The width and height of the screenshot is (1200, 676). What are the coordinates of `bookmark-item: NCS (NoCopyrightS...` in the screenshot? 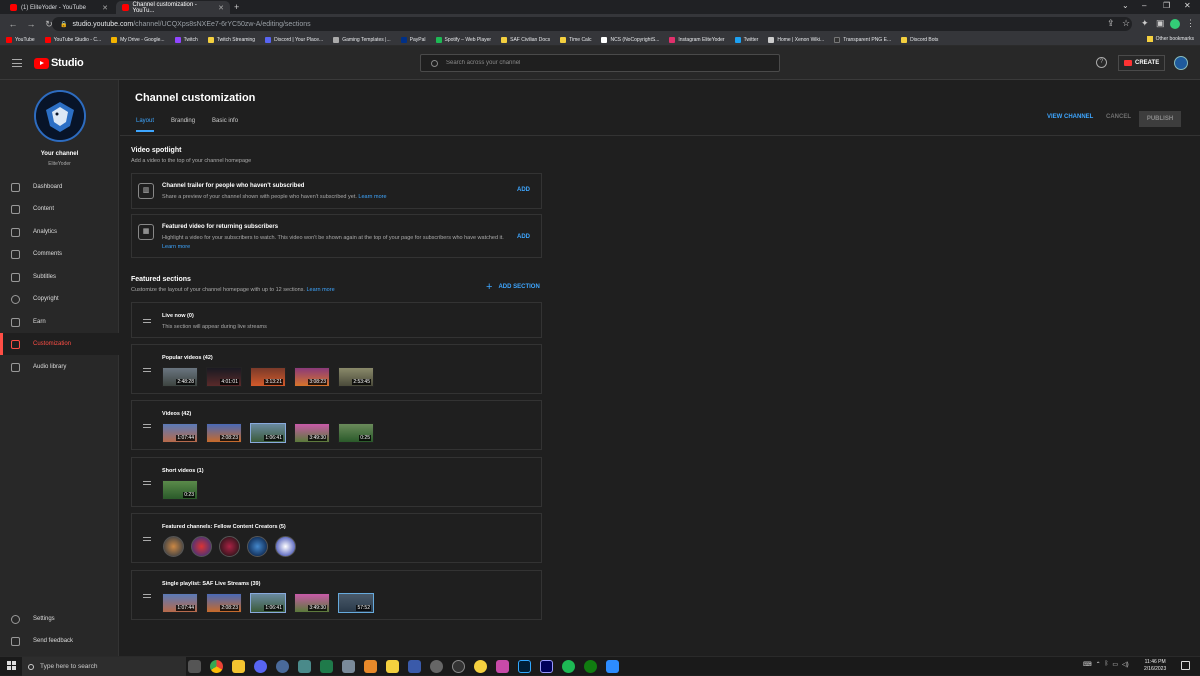 It's located at (630, 39).